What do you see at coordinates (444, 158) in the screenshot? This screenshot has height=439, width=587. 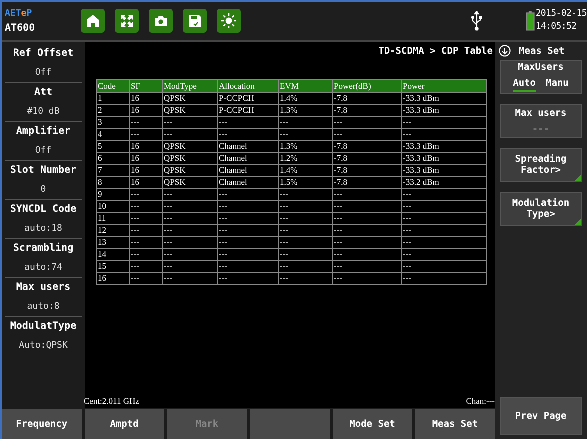 I see `table-cell: -33.3 dBm` at bounding box center [444, 158].